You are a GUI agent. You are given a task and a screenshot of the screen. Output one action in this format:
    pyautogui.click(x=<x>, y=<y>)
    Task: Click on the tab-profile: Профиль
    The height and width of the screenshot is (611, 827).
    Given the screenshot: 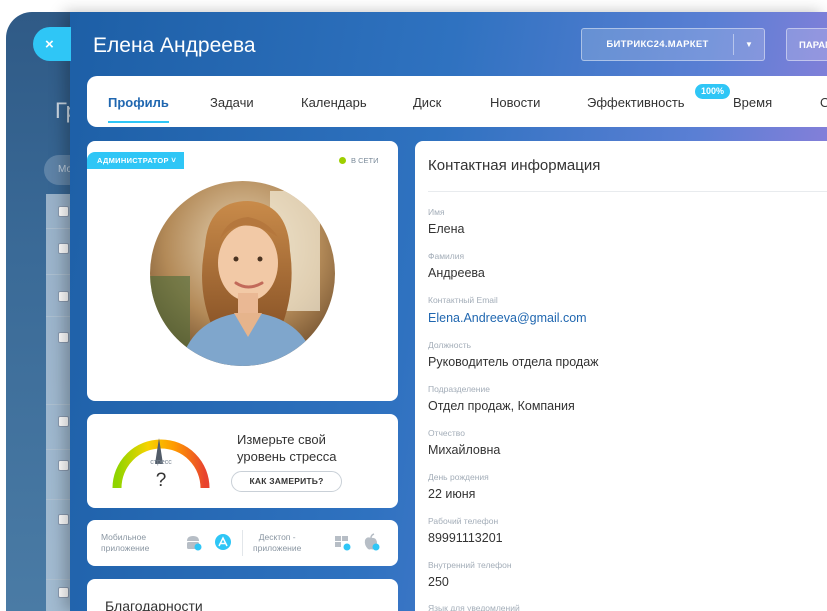 What is the action you would take?
    pyautogui.click(x=138, y=102)
    